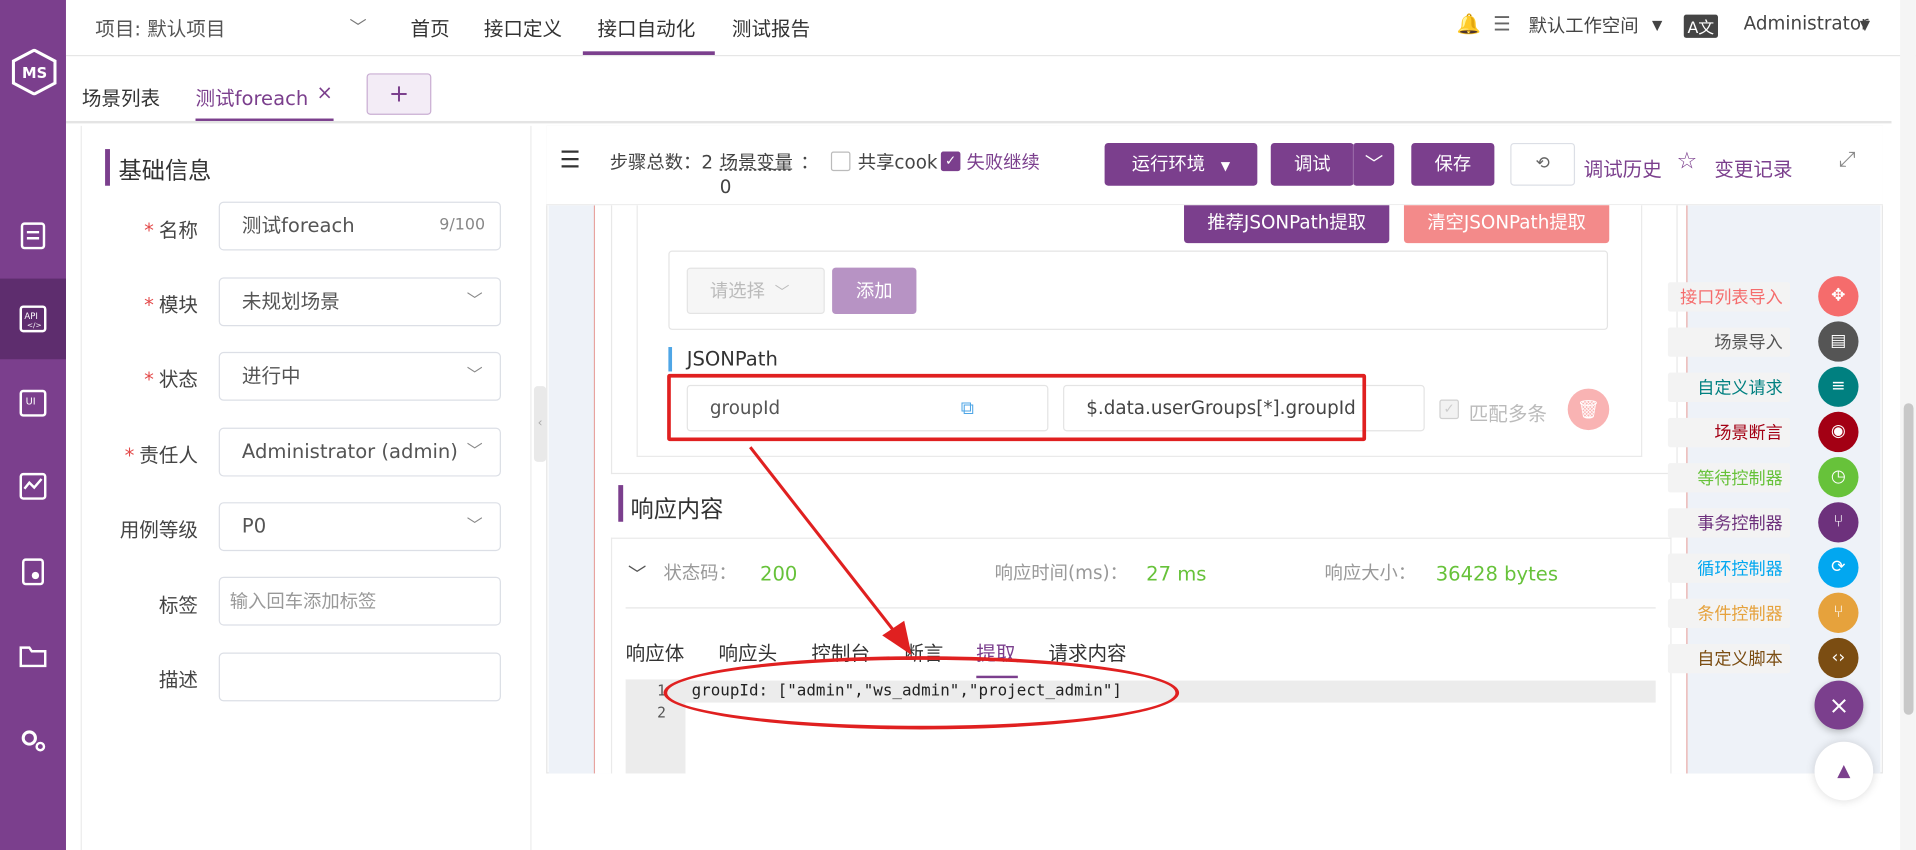 The width and height of the screenshot is (1916, 850). What do you see at coordinates (661, 162) in the screenshot?
I see `step-count: 步骤总数：2` at bounding box center [661, 162].